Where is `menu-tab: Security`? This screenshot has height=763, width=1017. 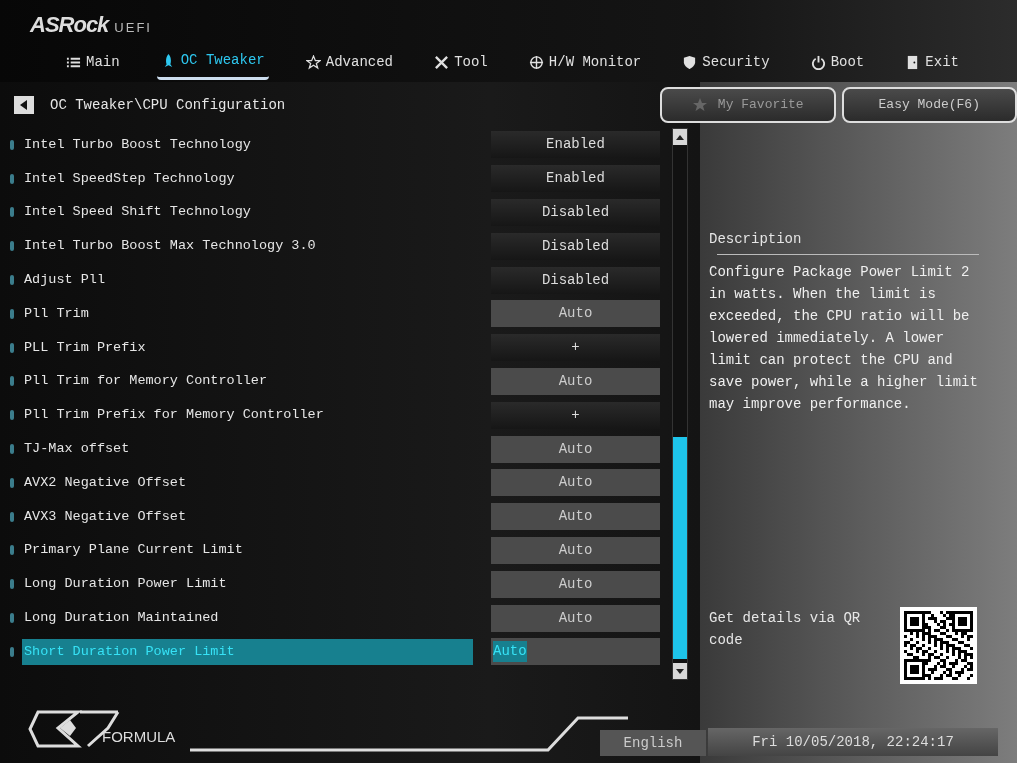
menu-tab: Security is located at coordinates (726, 64).